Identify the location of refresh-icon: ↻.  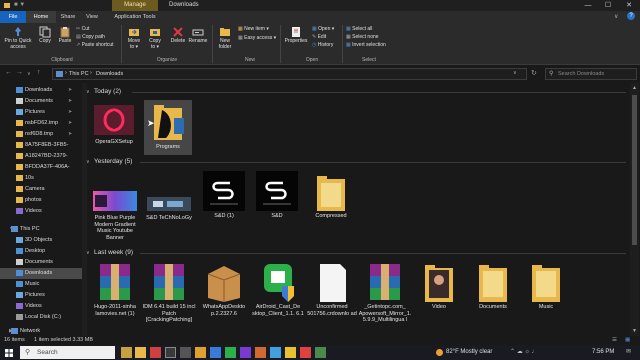
(534, 73).